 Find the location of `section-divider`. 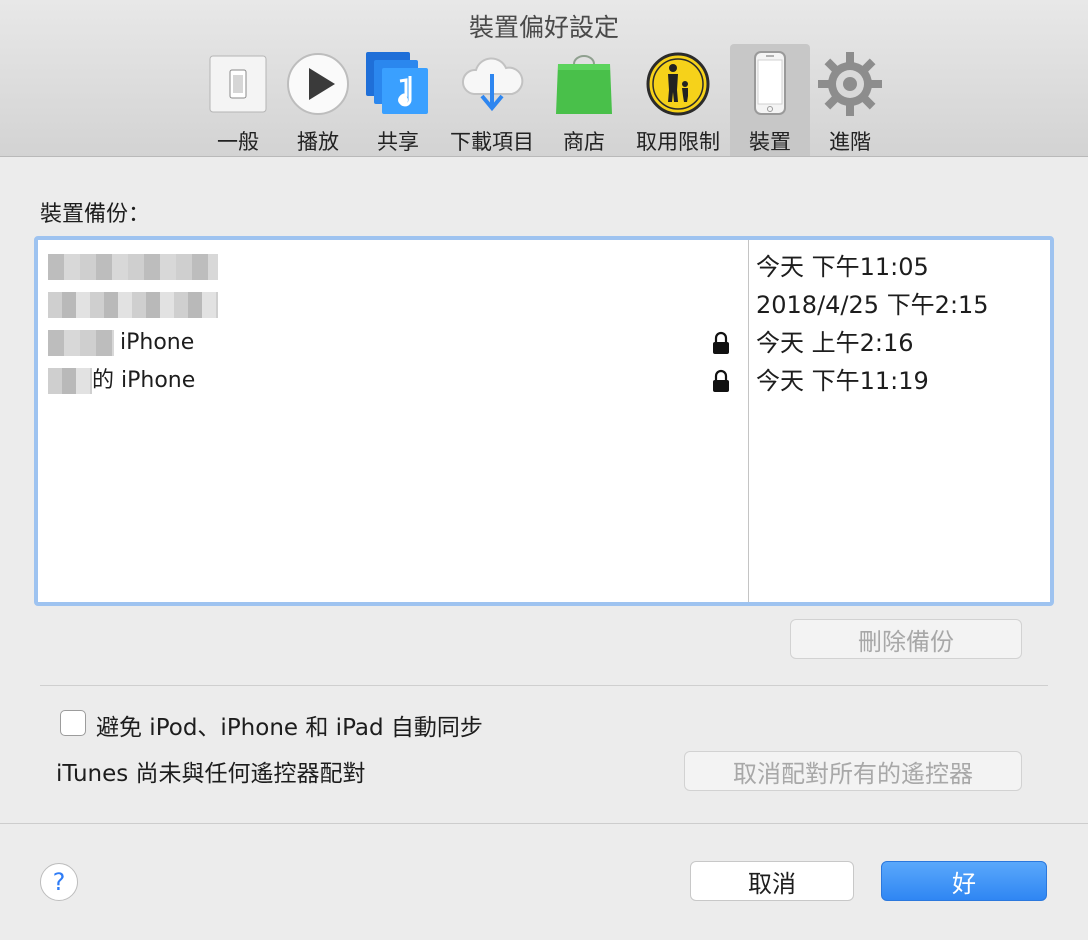

section-divider is located at coordinates (544, 685).